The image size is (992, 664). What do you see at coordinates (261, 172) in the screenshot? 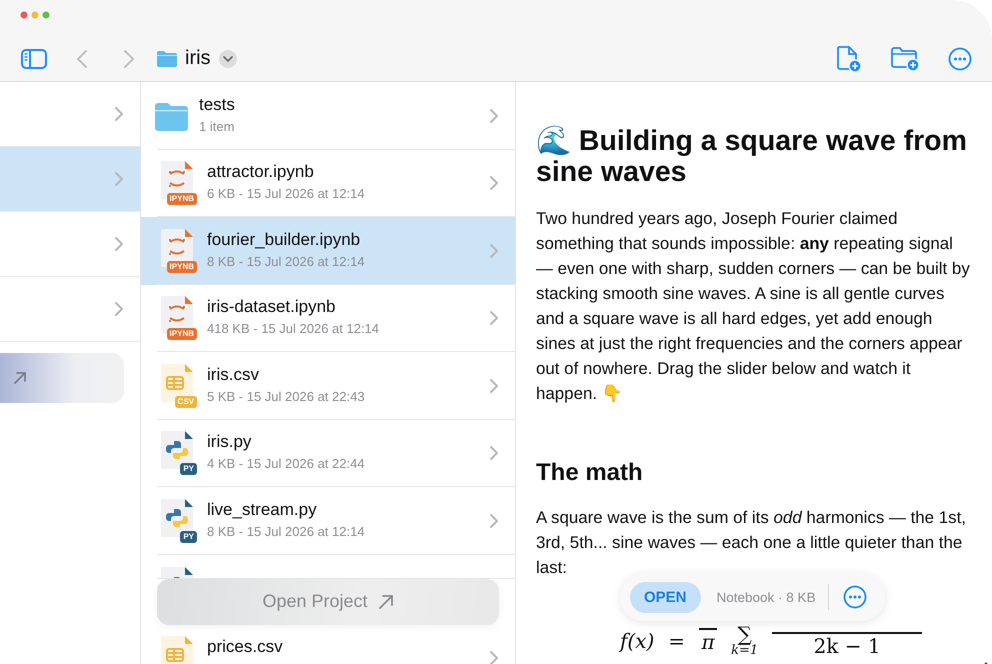
I see `file-name: attractor.ipynb` at bounding box center [261, 172].